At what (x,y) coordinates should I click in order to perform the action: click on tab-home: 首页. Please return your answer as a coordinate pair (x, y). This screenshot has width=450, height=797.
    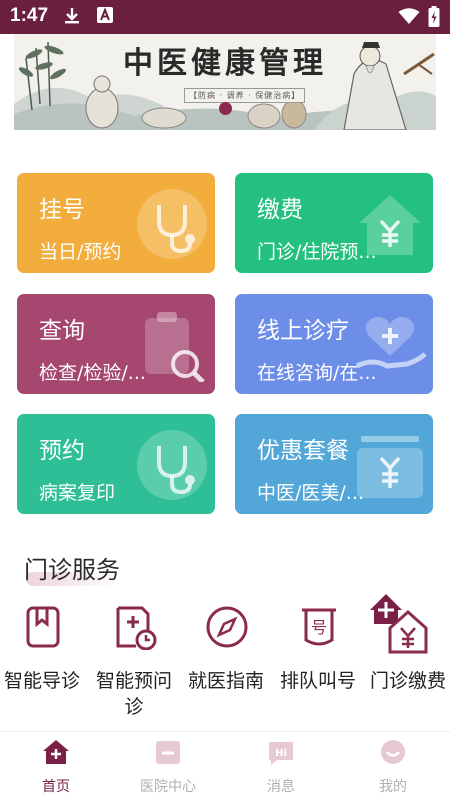
    Looking at the image, I should click on (56, 764).